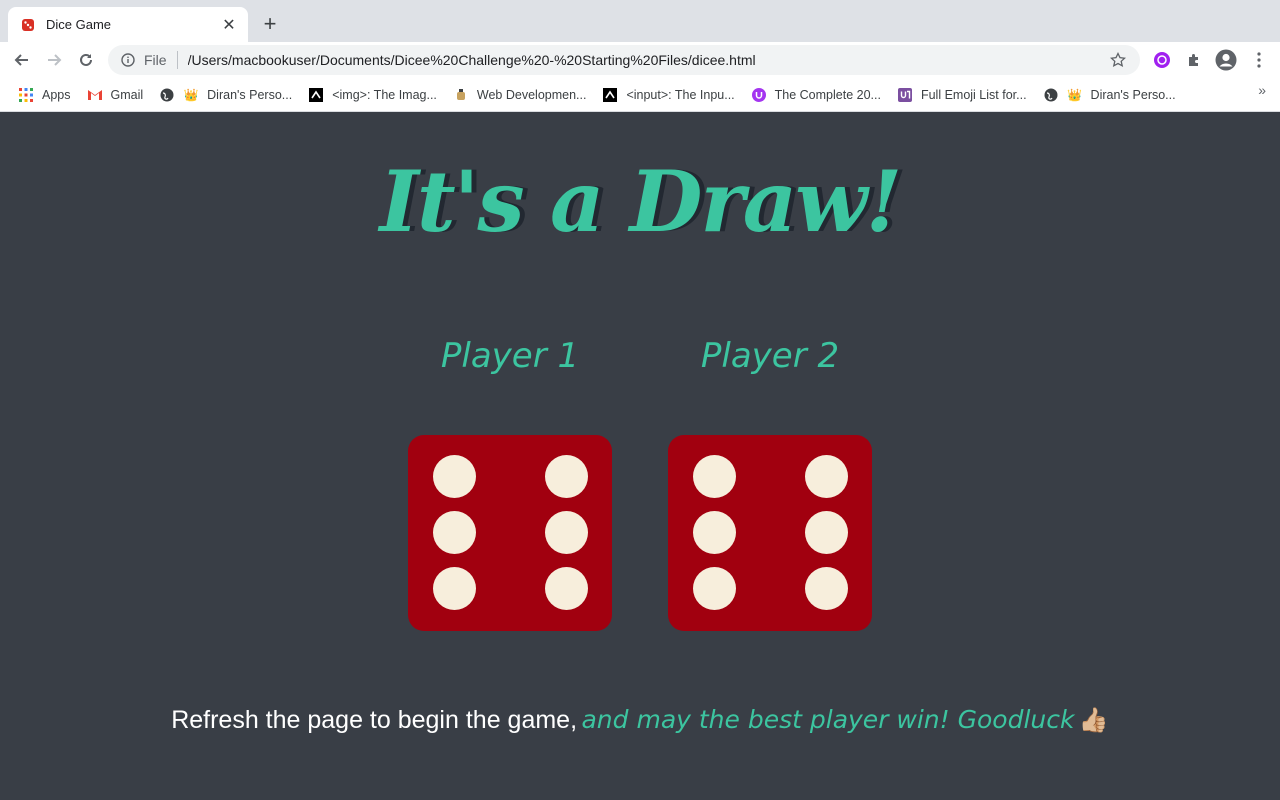 The height and width of the screenshot is (800, 1280). I want to click on reload-button, so click(86, 60).